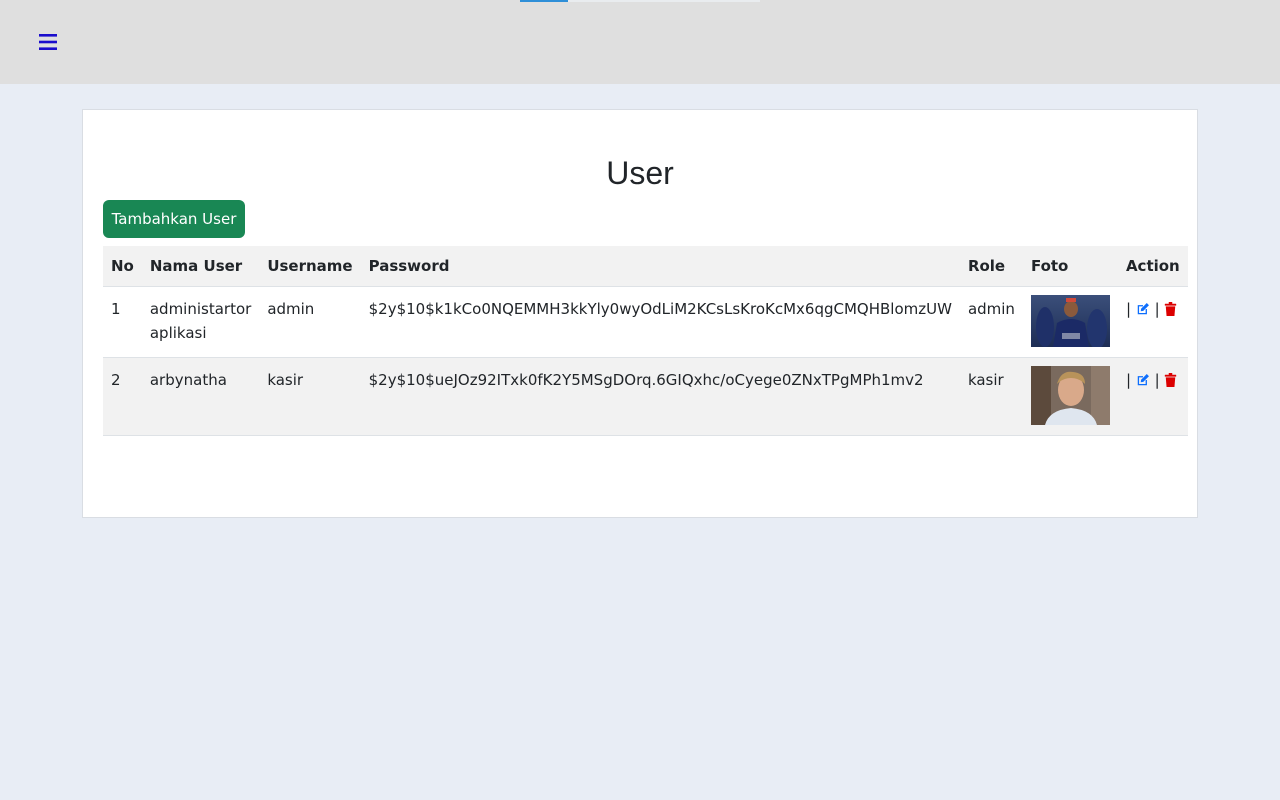 Image resolution: width=1280 pixels, height=800 pixels. I want to click on column-header-password: Password, so click(660, 266).